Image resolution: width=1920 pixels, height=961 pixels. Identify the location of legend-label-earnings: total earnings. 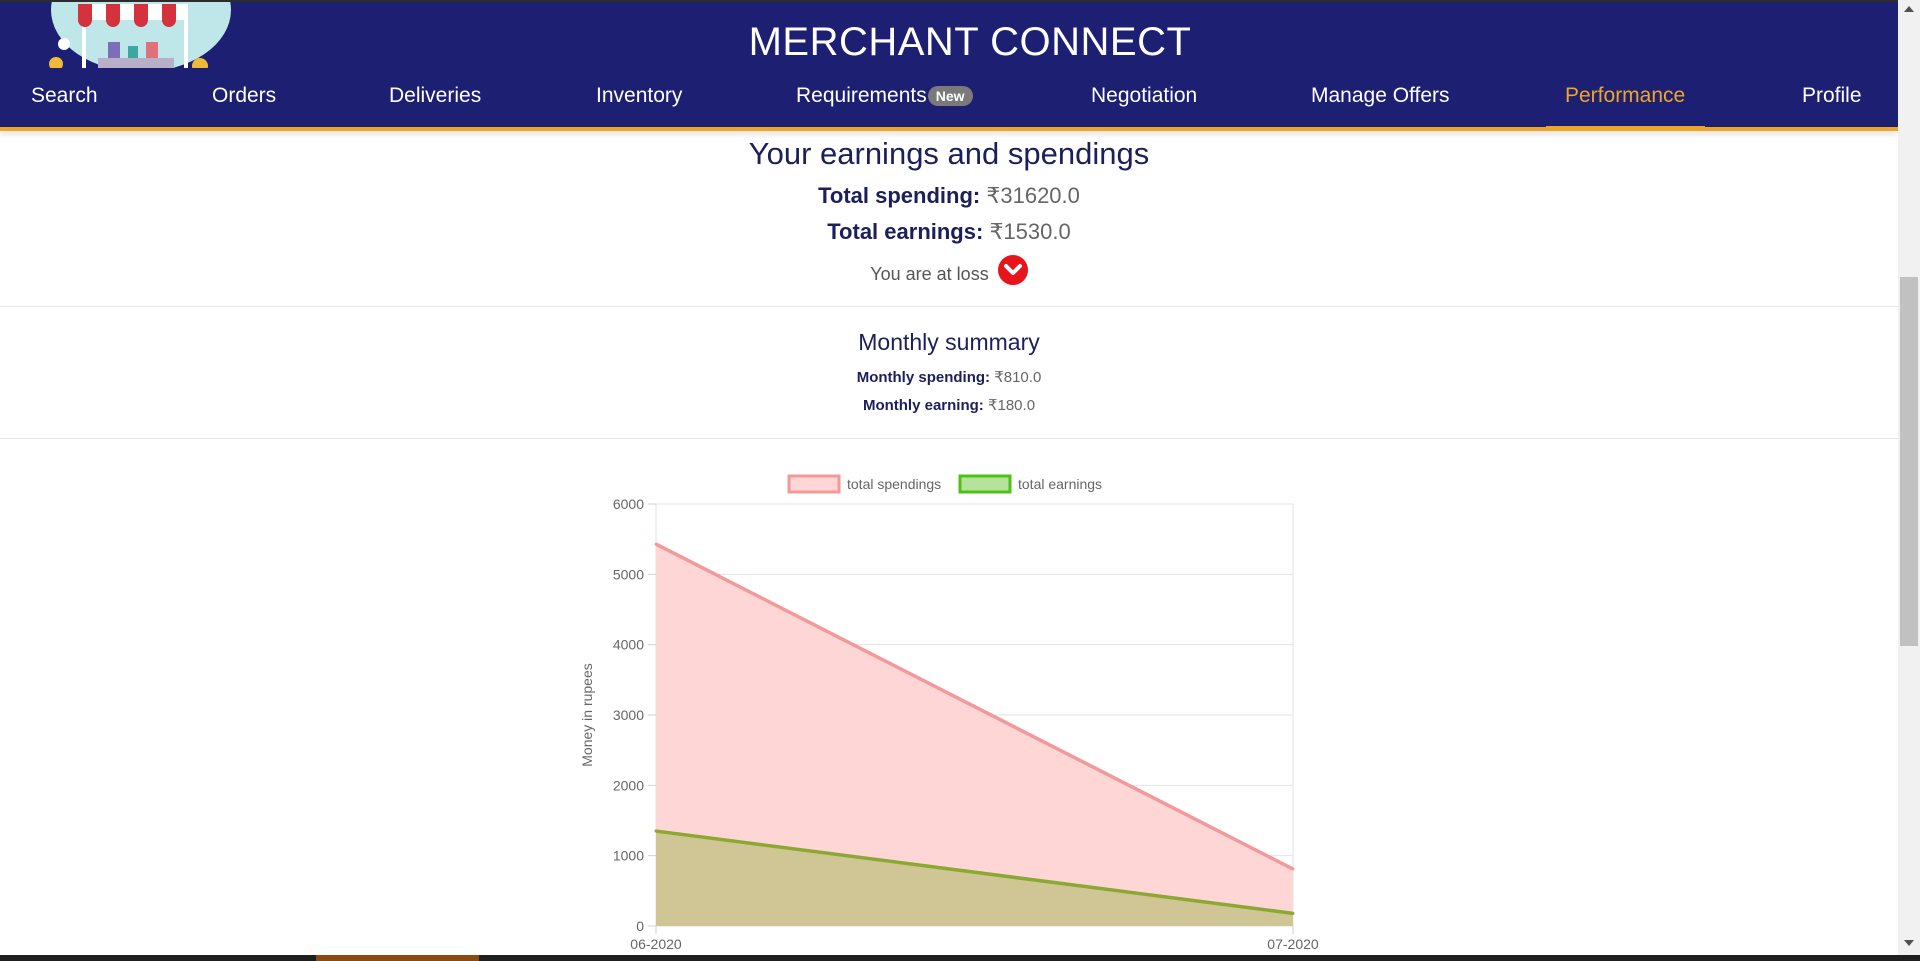
(1060, 484).